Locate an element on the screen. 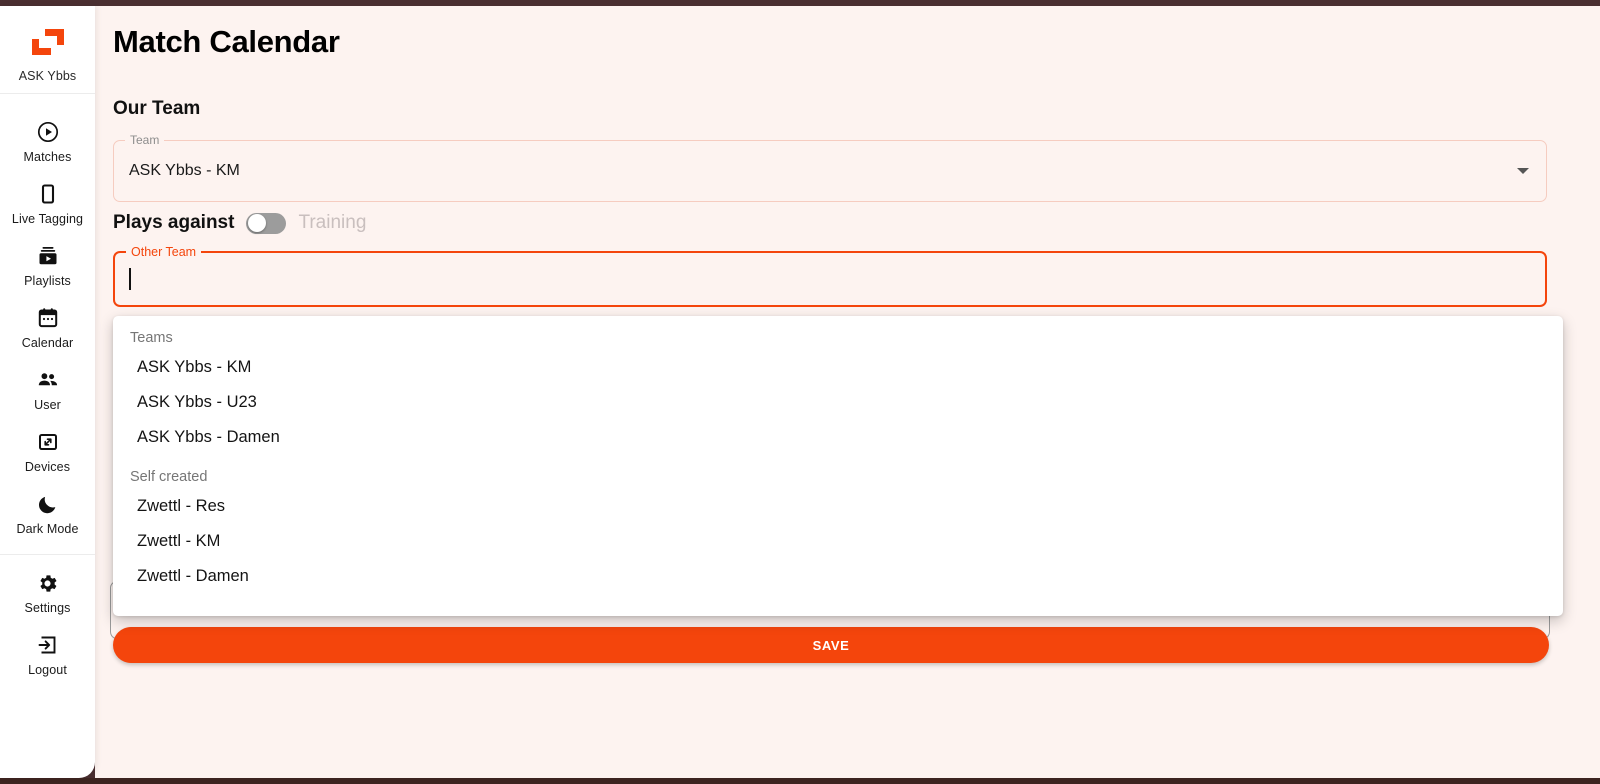 The image size is (1600, 784). other-team-input: Other Team is located at coordinates (830, 276).